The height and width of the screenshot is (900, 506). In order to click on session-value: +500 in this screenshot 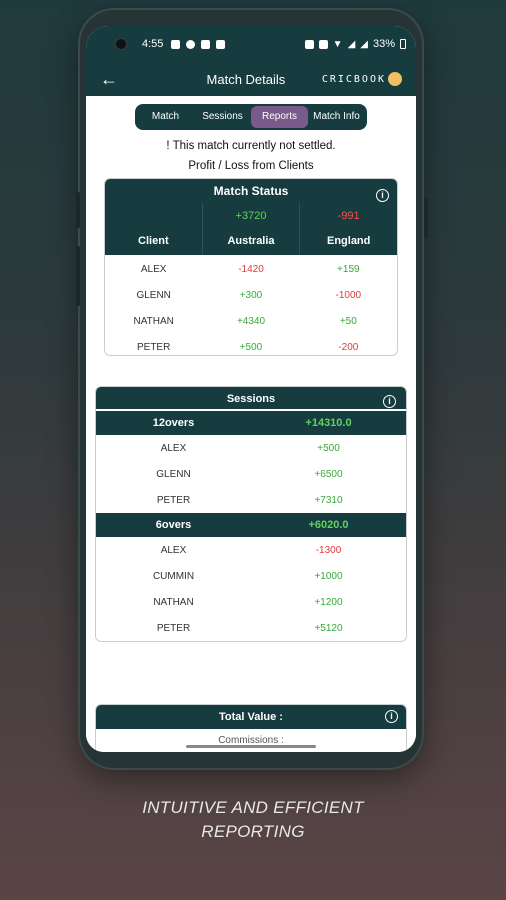, I will do `click(328, 448)`.